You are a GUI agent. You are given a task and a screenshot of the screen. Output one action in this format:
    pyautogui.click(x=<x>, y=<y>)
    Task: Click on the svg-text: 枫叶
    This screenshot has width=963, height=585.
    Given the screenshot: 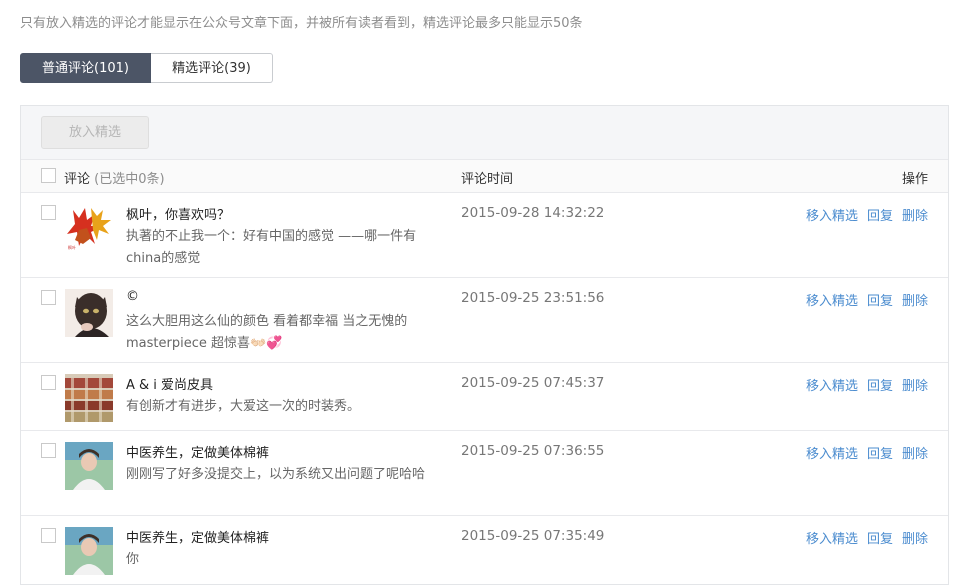 What is the action you would take?
    pyautogui.click(x=72, y=247)
    